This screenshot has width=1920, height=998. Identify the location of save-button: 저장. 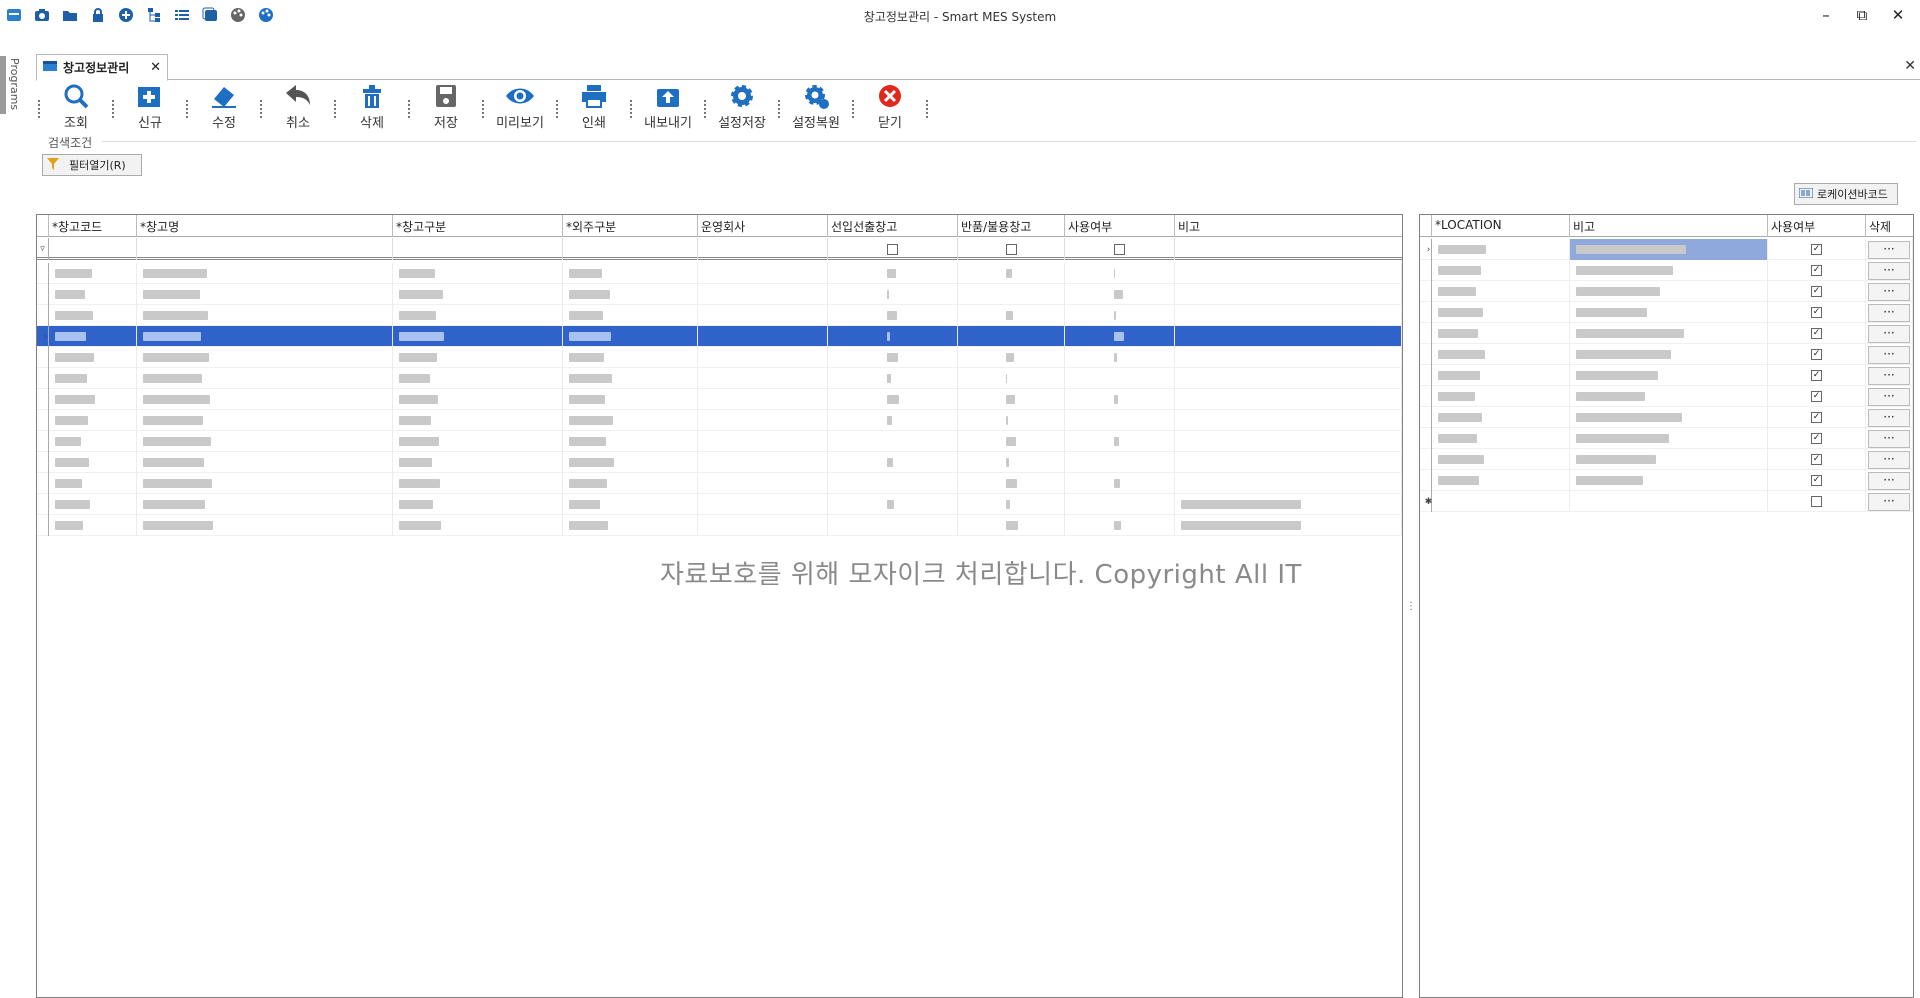
(446, 106).